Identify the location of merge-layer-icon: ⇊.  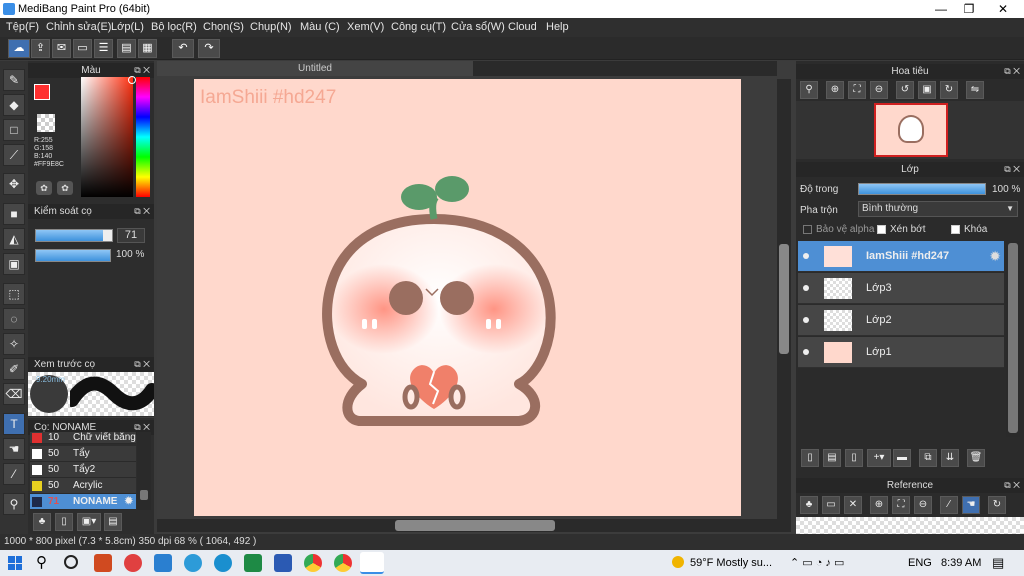
(950, 458).